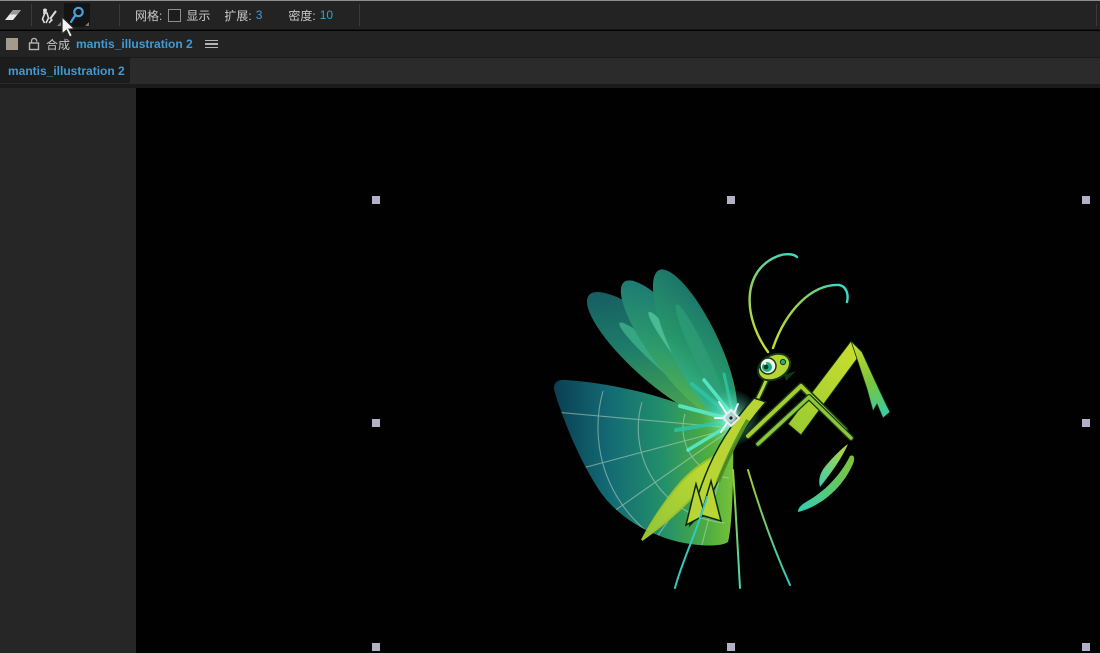  I want to click on roto-brush-icon, so click(49, 15).